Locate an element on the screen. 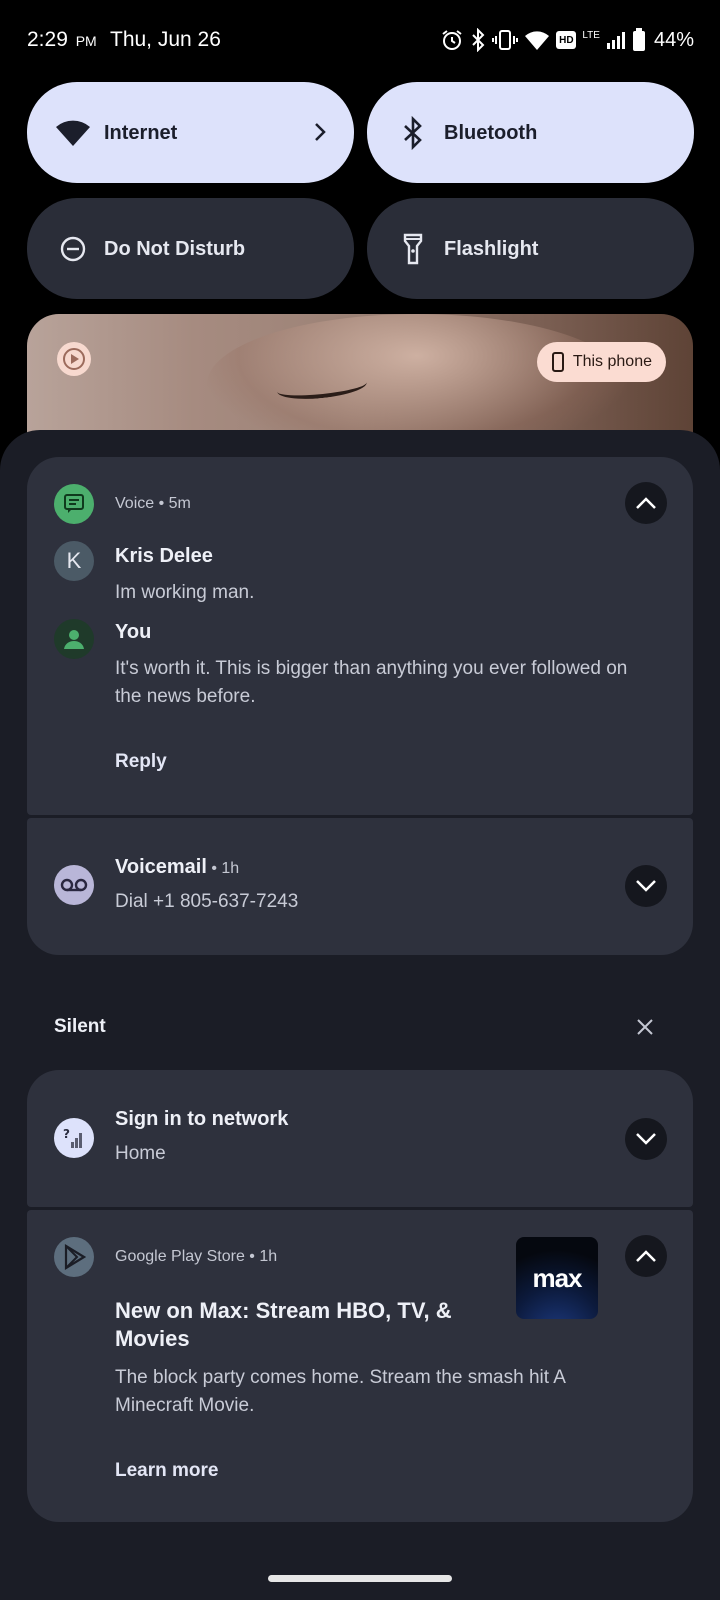 The height and width of the screenshot is (1600, 720). tile-internet: Internet is located at coordinates (190, 132).